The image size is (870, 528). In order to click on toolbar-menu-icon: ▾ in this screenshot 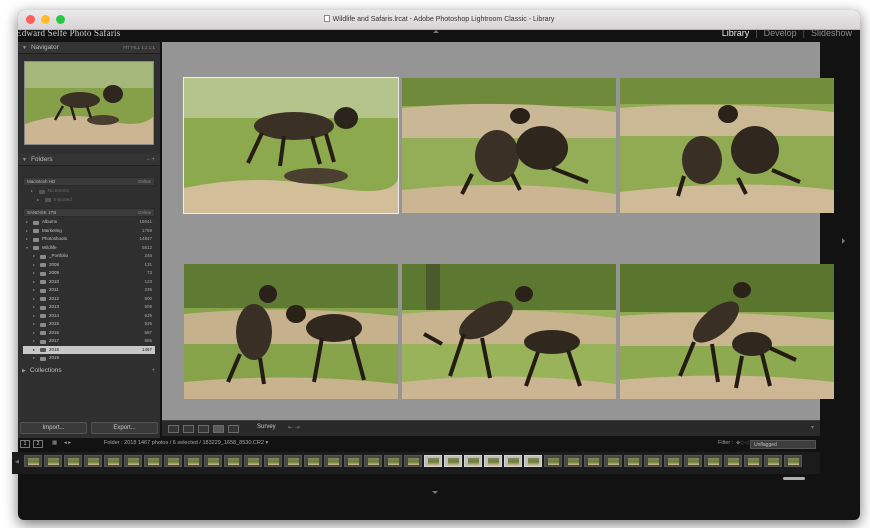, I will do `click(812, 427)`.